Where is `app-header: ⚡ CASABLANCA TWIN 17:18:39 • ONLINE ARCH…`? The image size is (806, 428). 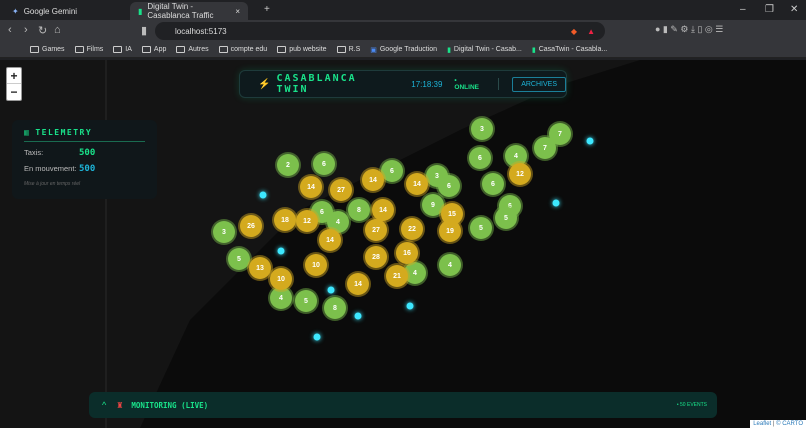
app-header: ⚡ CASABLANCA TWIN 17:18:39 • ONLINE ARCH… is located at coordinates (403, 84).